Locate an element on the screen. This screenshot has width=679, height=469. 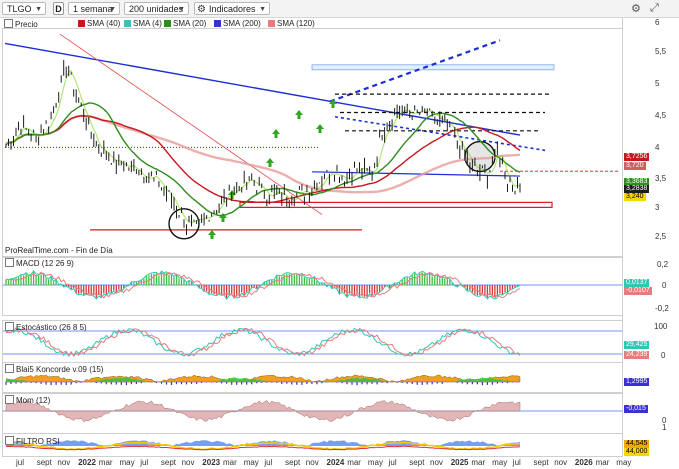
mom-panel-label: Mom (12) is located at coordinates (27, 400).